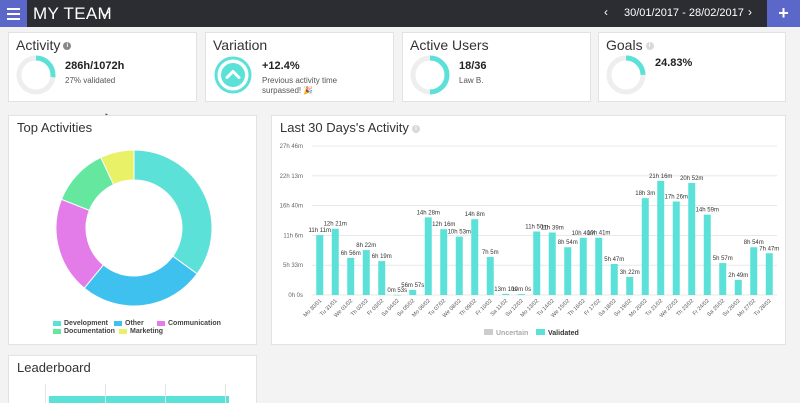  I want to click on bar-value-label: 7h 47m, so click(769, 249).